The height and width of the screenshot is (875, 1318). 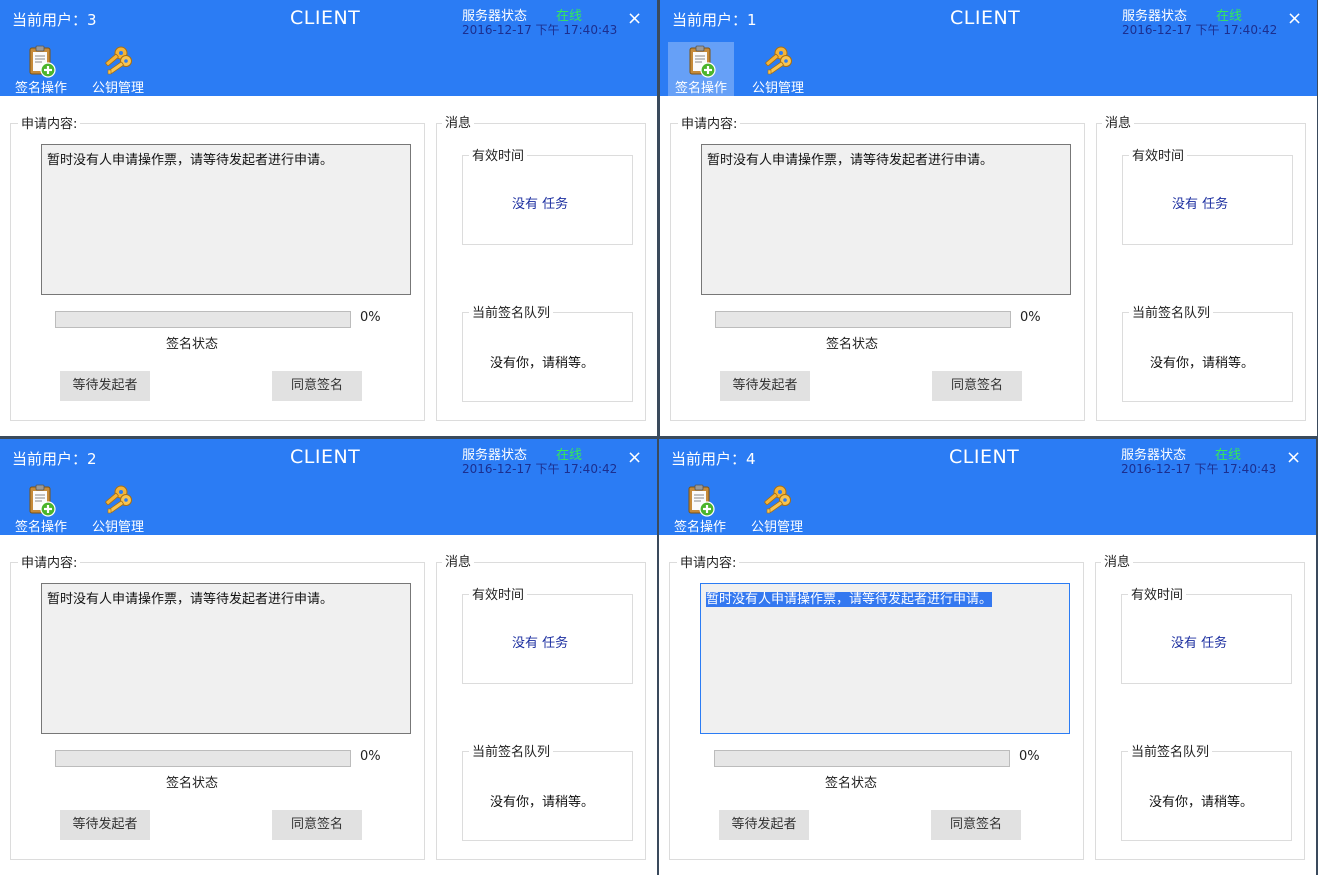 What do you see at coordinates (54, 459) in the screenshot?
I see `current-user-label: 当前用户：2` at bounding box center [54, 459].